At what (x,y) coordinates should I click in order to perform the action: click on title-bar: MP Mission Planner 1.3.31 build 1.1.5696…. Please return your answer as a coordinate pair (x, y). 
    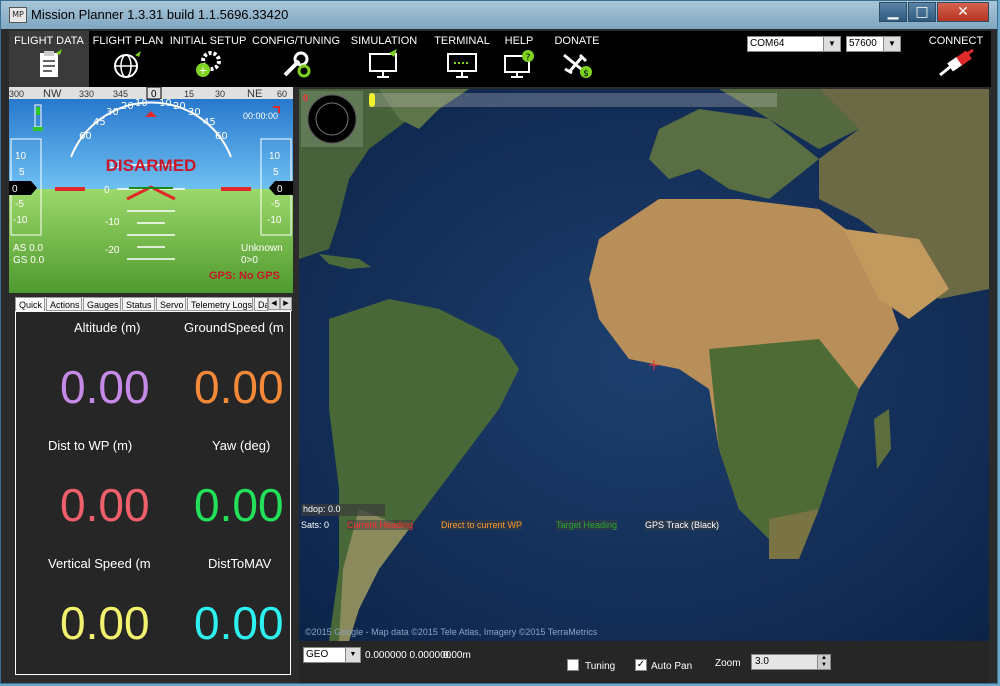
    Looking at the image, I should click on (499, 15).